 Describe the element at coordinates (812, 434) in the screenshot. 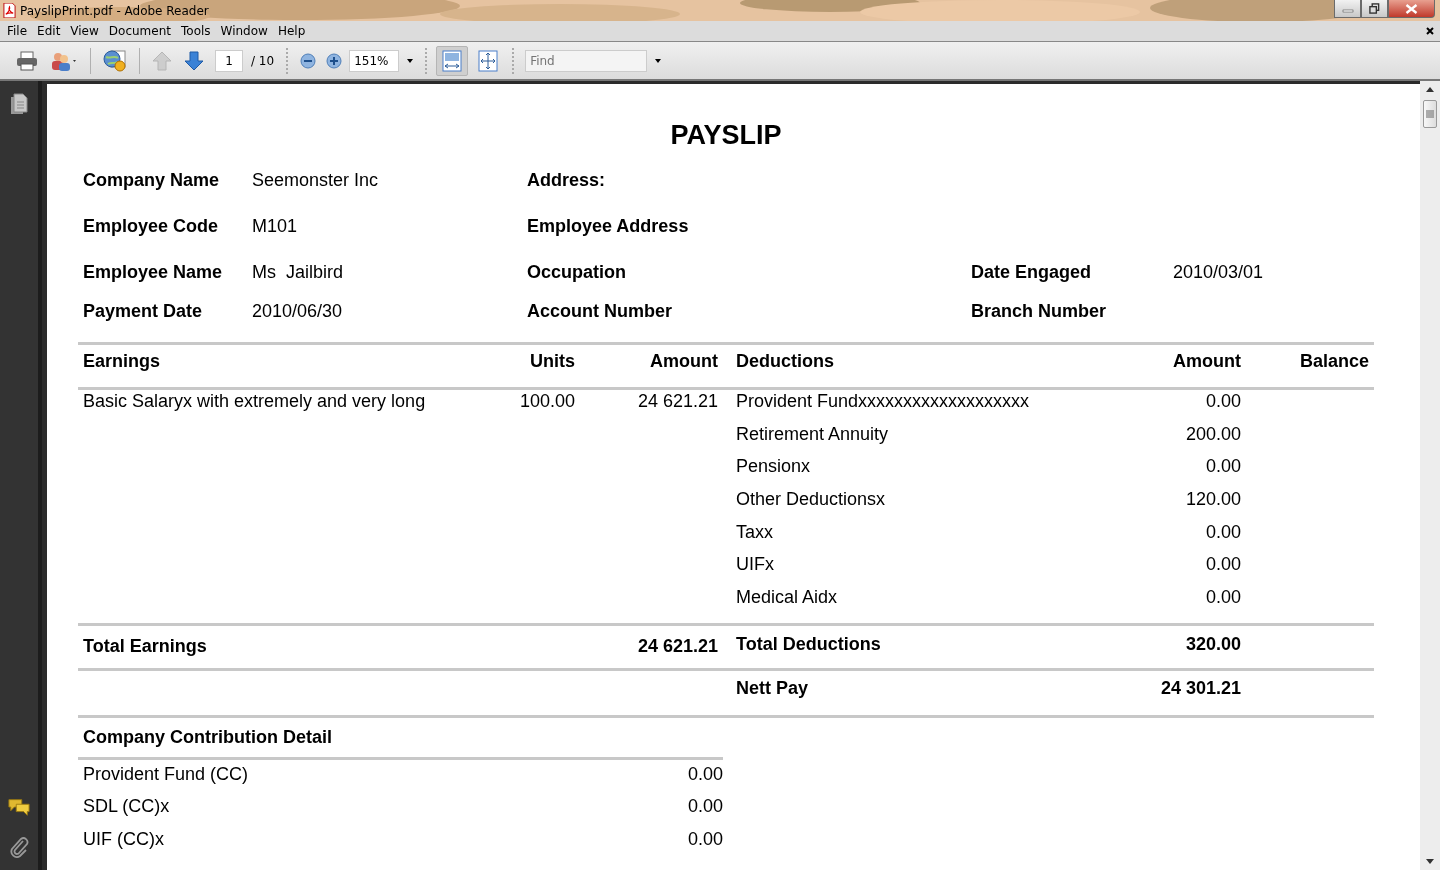

I see `table-cell-text: Retirement Annuity` at that location.